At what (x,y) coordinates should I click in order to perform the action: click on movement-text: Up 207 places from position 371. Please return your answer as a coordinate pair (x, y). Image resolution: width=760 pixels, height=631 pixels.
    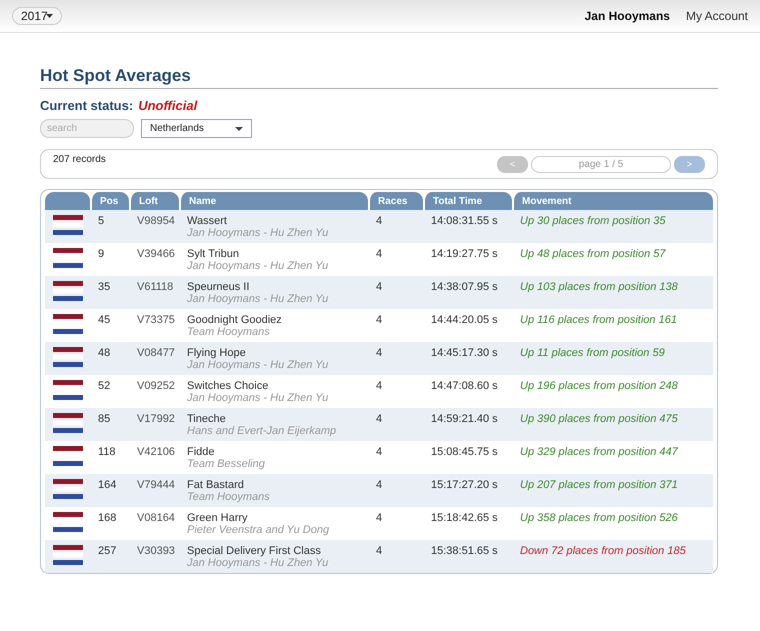
    Looking at the image, I should click on (599, 485).